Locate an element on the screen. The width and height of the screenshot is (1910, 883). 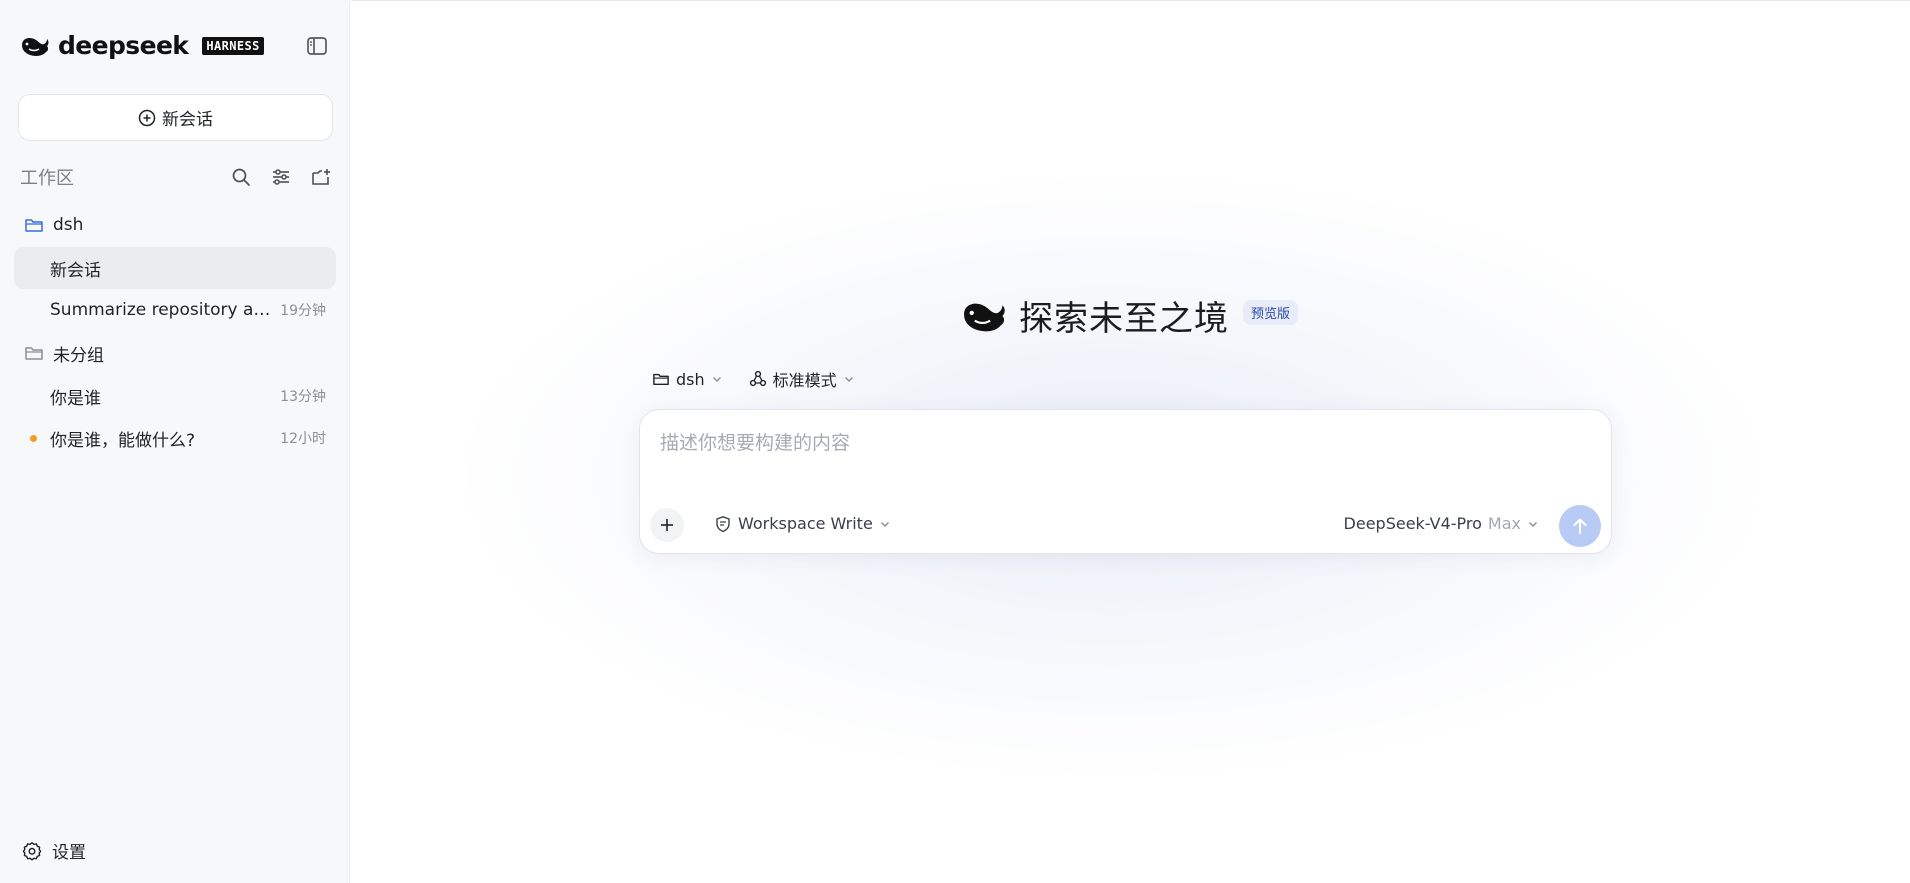
new-chat-label: 新会话 is located at coordinates (187, 120).